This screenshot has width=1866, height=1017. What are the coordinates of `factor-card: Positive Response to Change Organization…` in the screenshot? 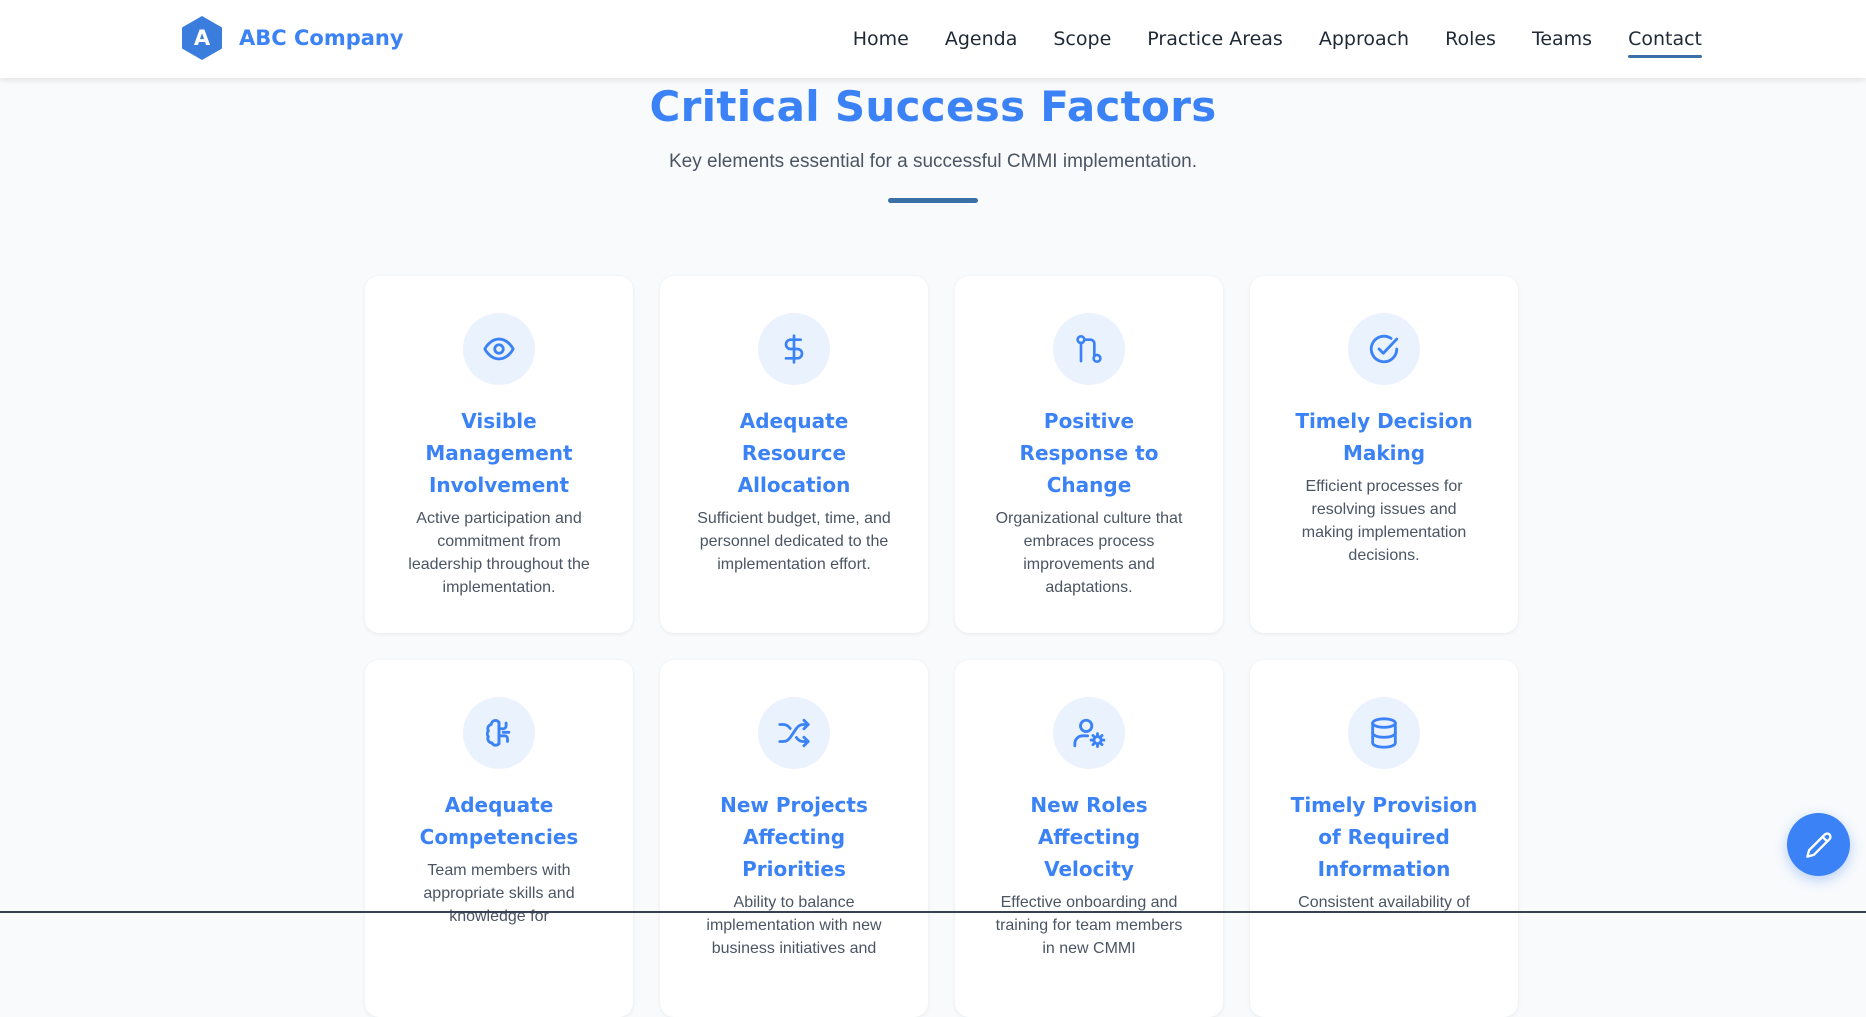 It's located at (1089, 454).